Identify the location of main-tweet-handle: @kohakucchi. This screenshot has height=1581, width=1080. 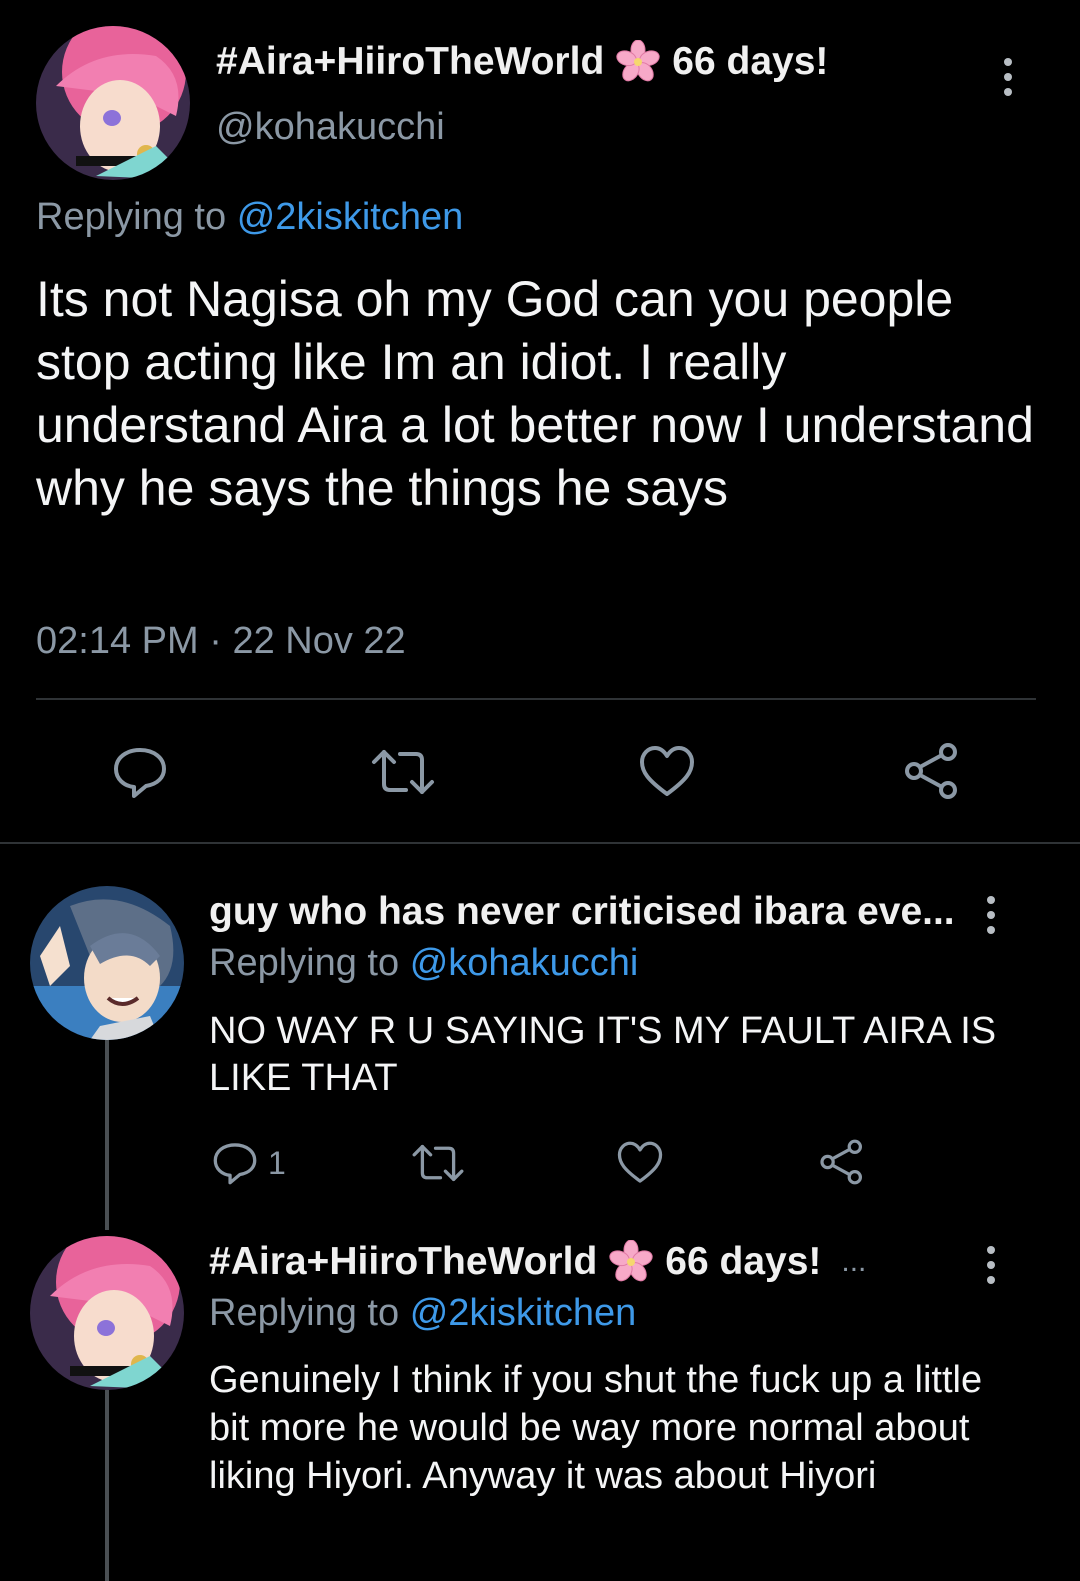
(330, 127).